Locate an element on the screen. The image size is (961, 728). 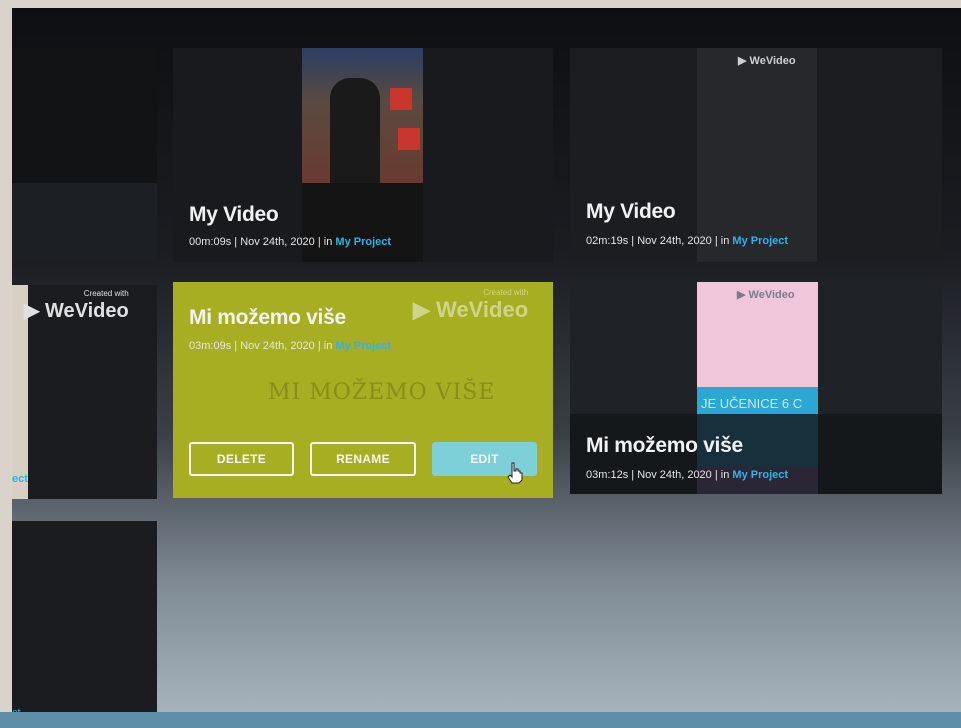
thumbnail-text: JE UČENICE 6 C is located at coordinates (752, 403).